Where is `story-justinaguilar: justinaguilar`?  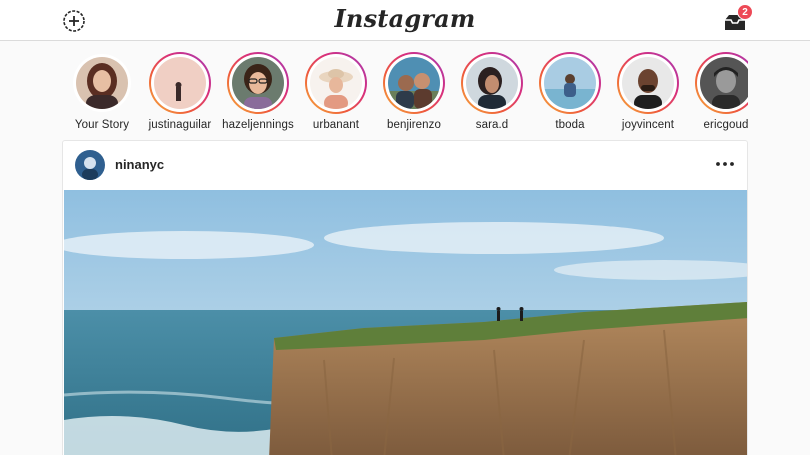 story-justinaguilar: justinaguilar is located at coordinates (180, 91).